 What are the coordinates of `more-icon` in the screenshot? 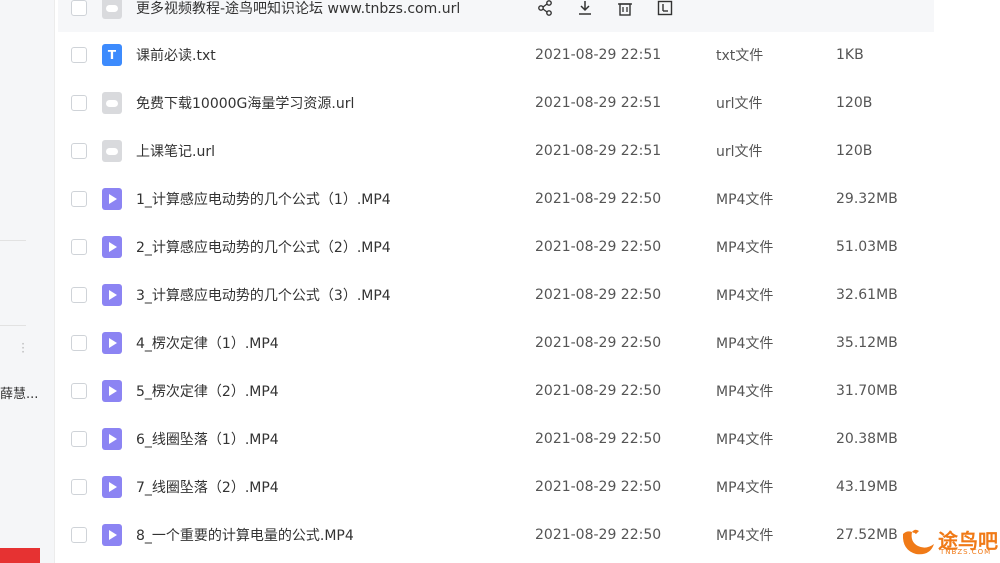 It's located at (665, 8).